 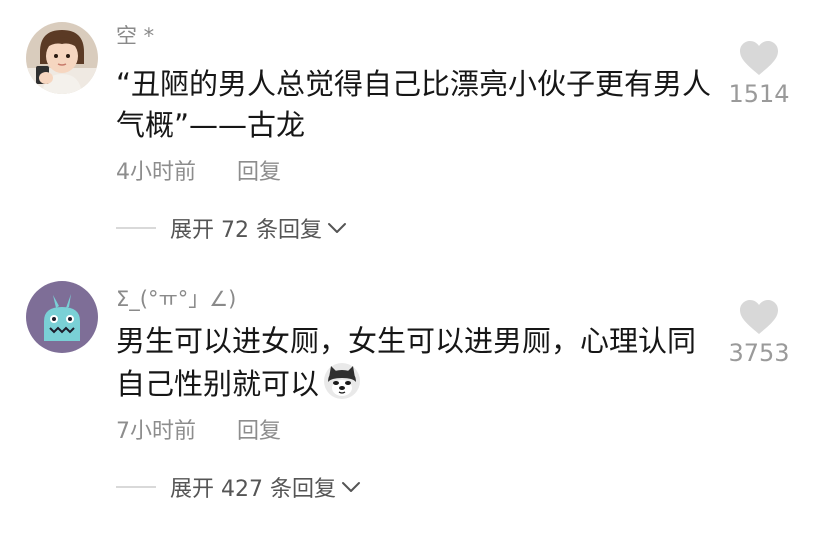 I want to click on like-control: 3753, so click(x=759, y=333).